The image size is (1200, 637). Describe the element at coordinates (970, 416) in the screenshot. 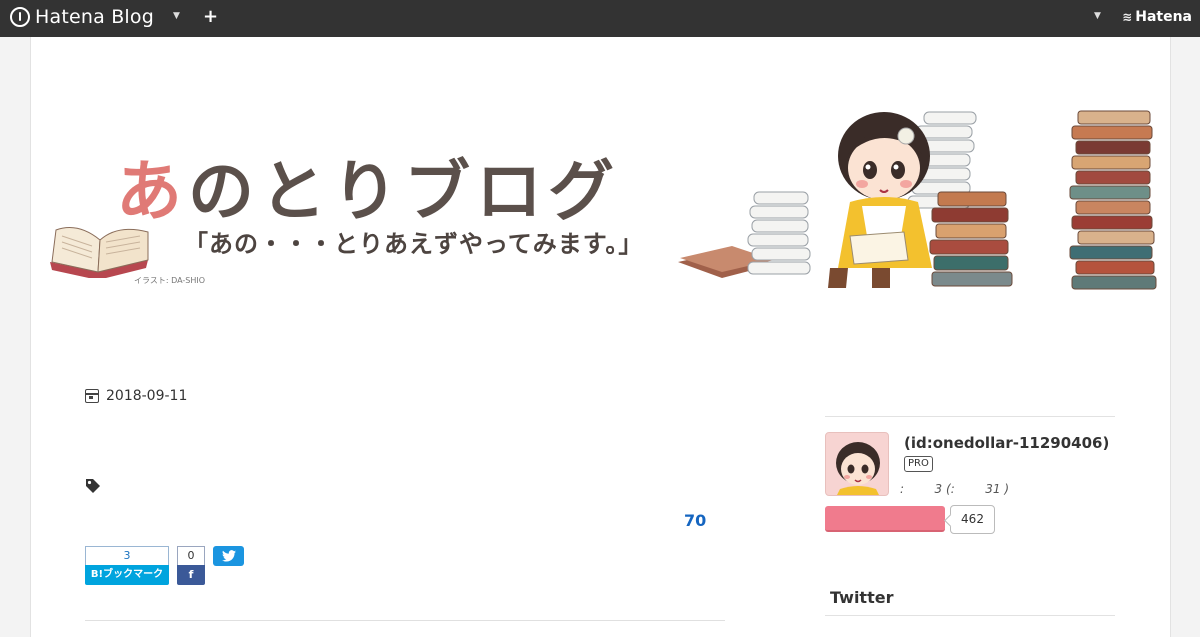

I see `sidebar-divider` at that location.